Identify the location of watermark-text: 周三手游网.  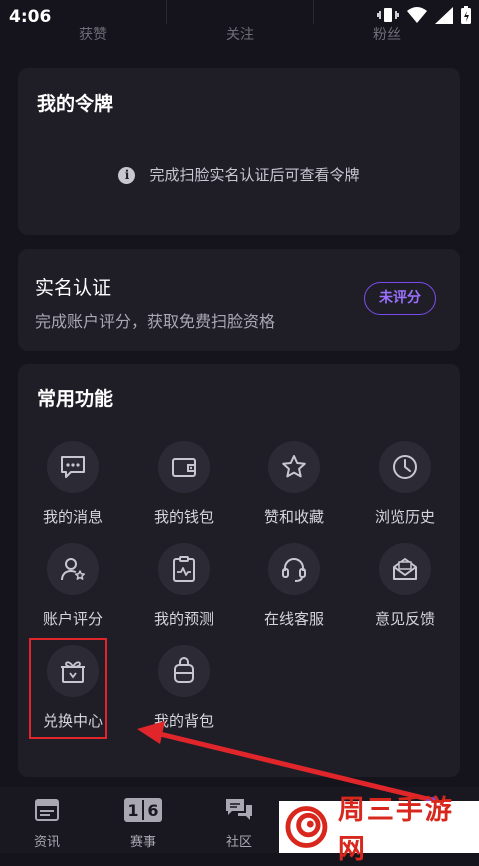
(395, 830).